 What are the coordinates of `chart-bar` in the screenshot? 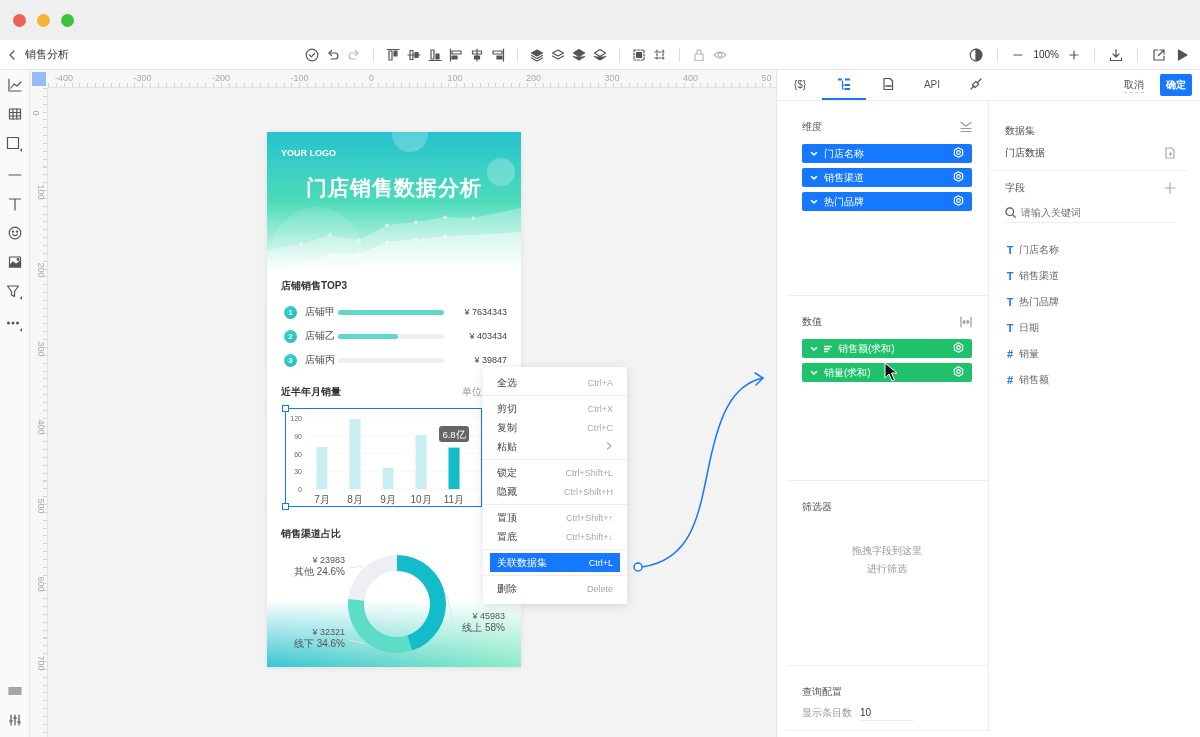 It's located at (355, 454).